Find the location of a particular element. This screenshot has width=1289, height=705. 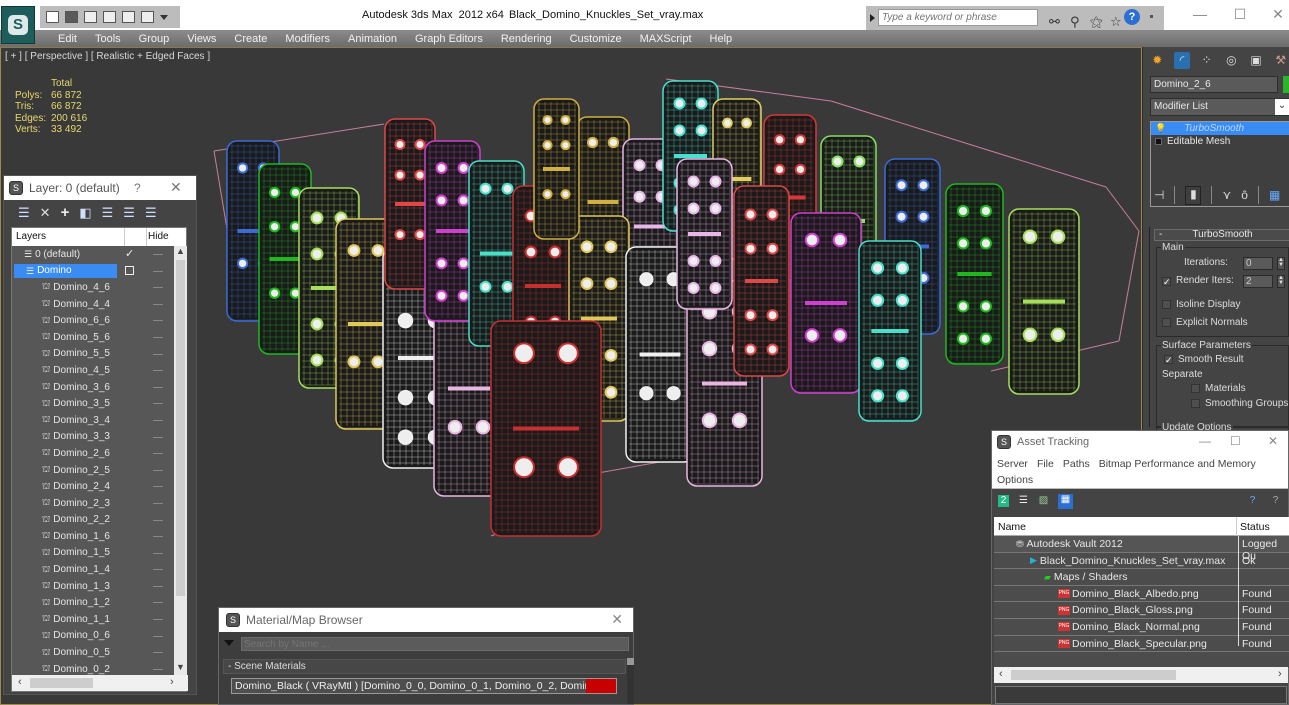

explicit-normals-checkbox is located at coordinates (1166, 322).